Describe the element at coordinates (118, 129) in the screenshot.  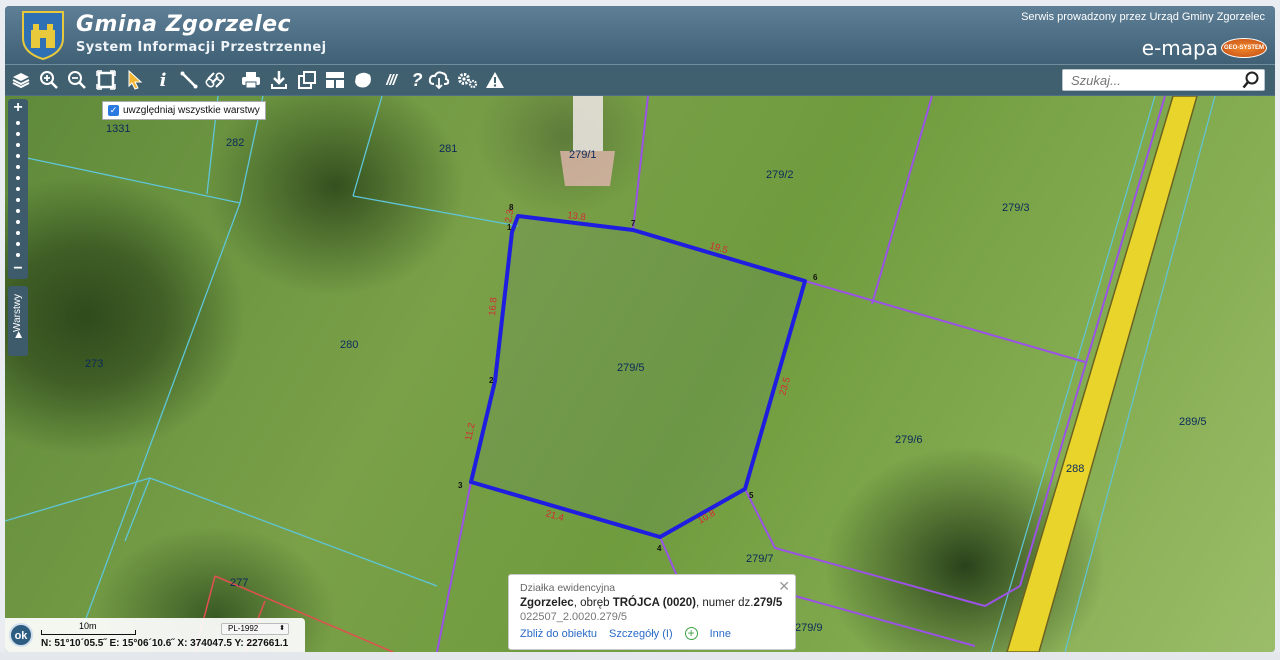
I see `svg-text: 1331` at that location.